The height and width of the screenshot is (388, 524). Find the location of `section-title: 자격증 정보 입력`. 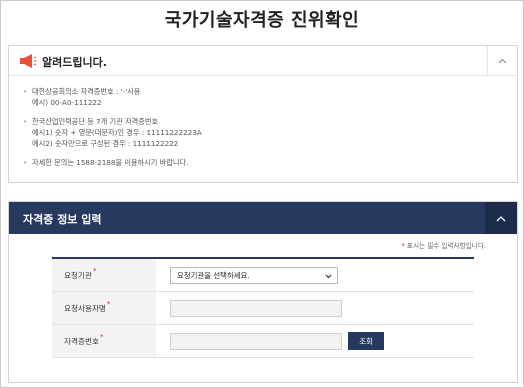

section-title: 자격증 정보 입력 is located at coordinates (62, 219).